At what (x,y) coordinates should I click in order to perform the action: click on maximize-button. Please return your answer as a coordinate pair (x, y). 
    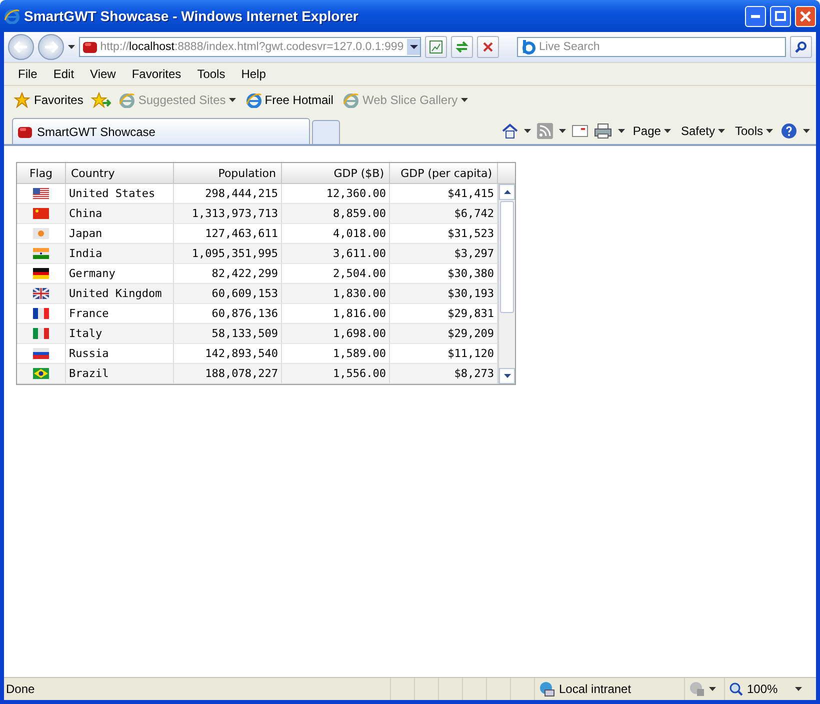
    Looking at the image, I should click on (780, 16).